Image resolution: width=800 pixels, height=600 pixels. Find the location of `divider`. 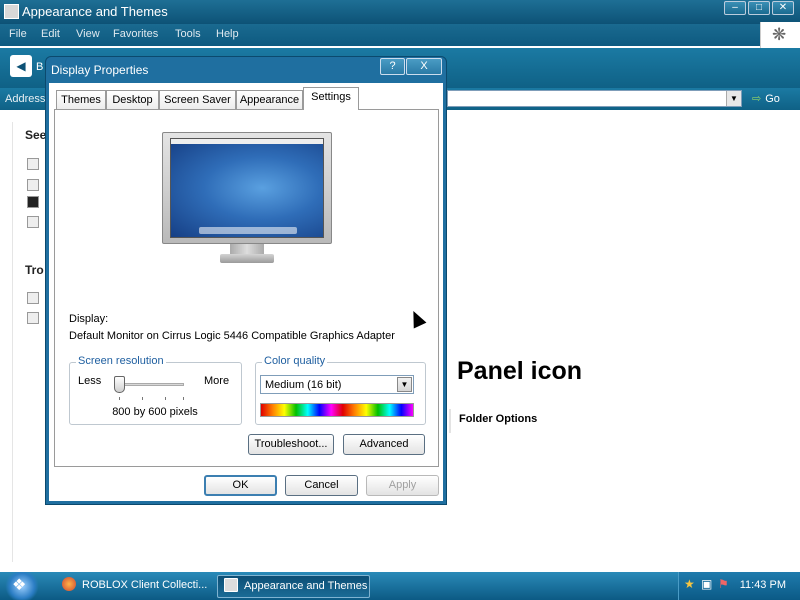

divider is located at coordinates (450, 421).